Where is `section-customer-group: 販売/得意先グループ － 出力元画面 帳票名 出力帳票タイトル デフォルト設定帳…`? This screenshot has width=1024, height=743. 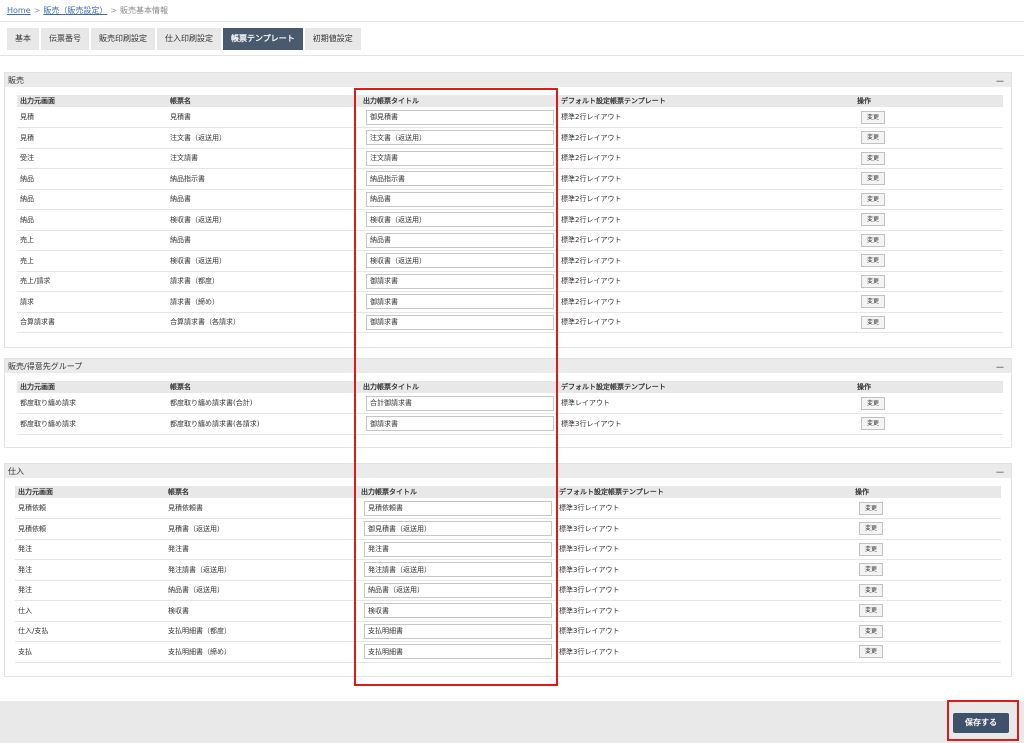 section-customer-group: 販売/得意先グループ － 出力元画面 帳票名 出力帳票タイトル デフォルト設定帳… is located at coordinates (508, 403).